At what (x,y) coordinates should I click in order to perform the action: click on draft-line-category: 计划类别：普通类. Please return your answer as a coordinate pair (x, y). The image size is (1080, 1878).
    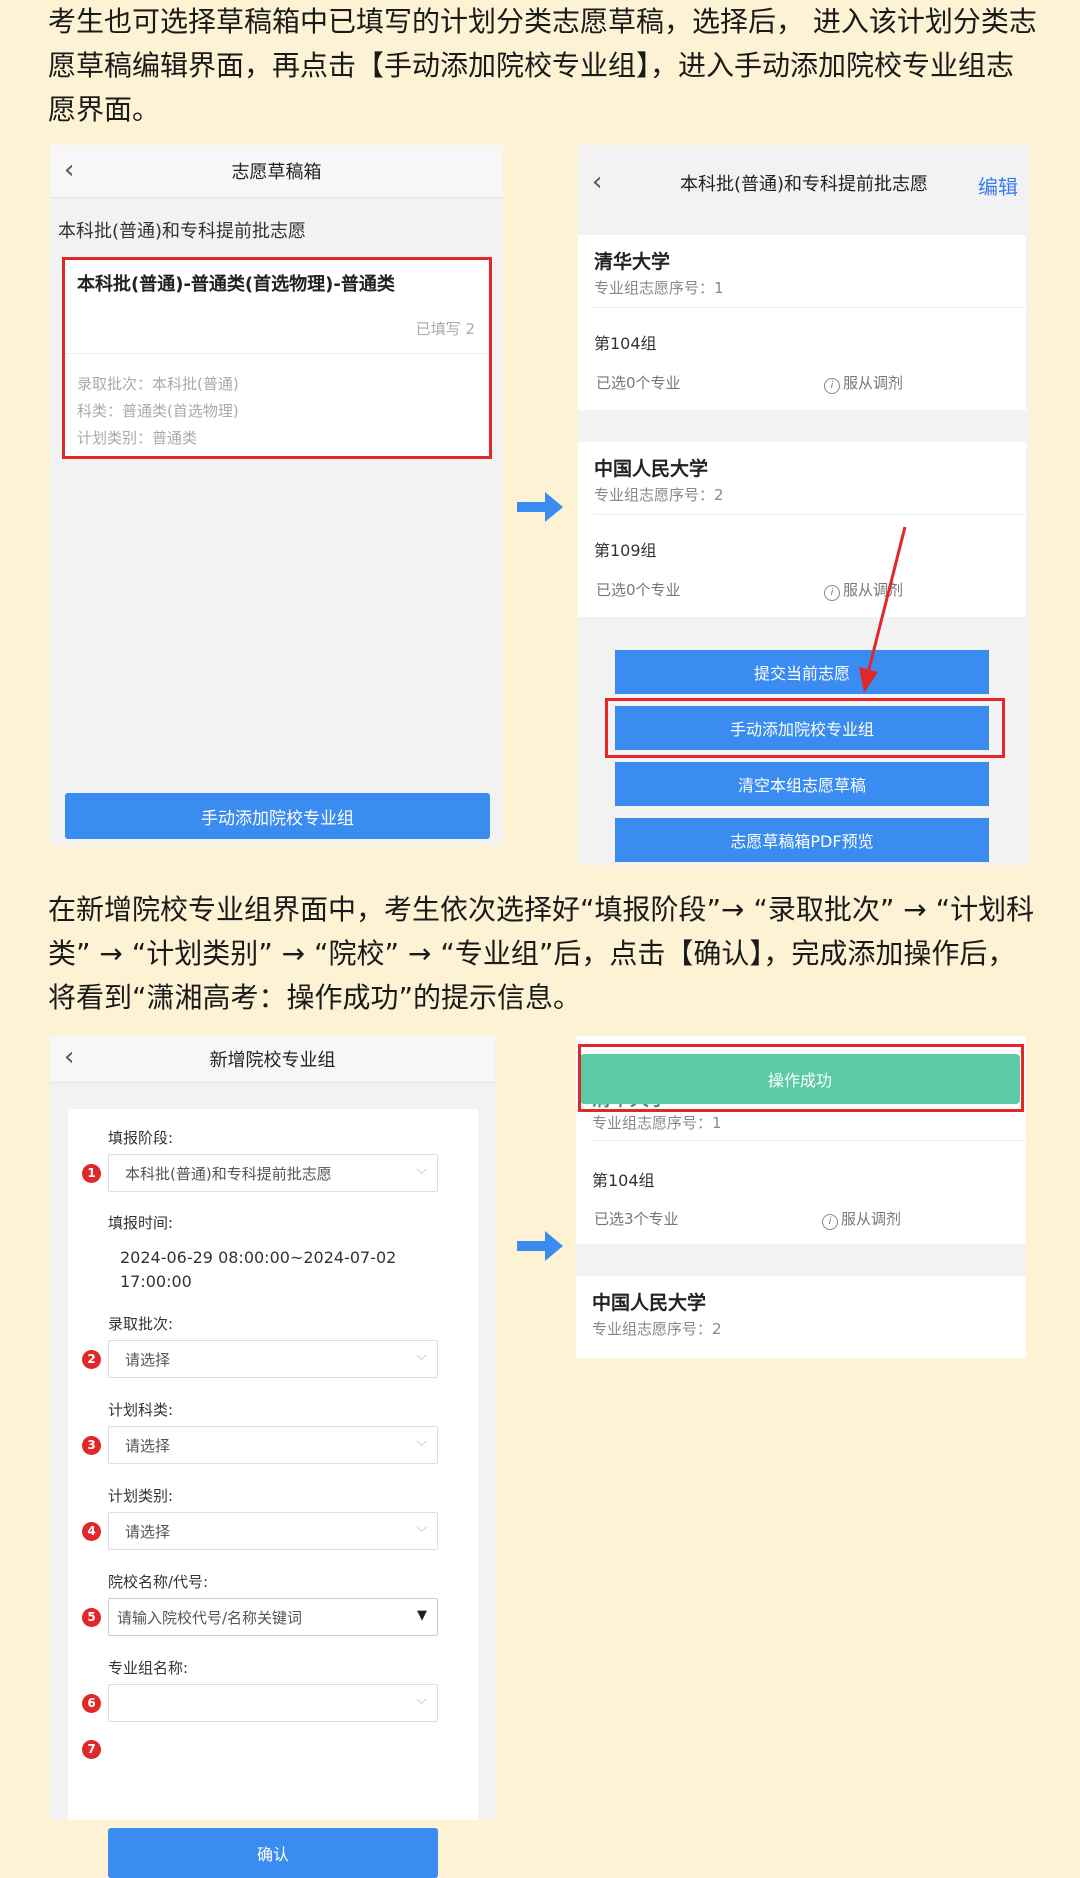
    Looking at the image, I should click on (137, 438).